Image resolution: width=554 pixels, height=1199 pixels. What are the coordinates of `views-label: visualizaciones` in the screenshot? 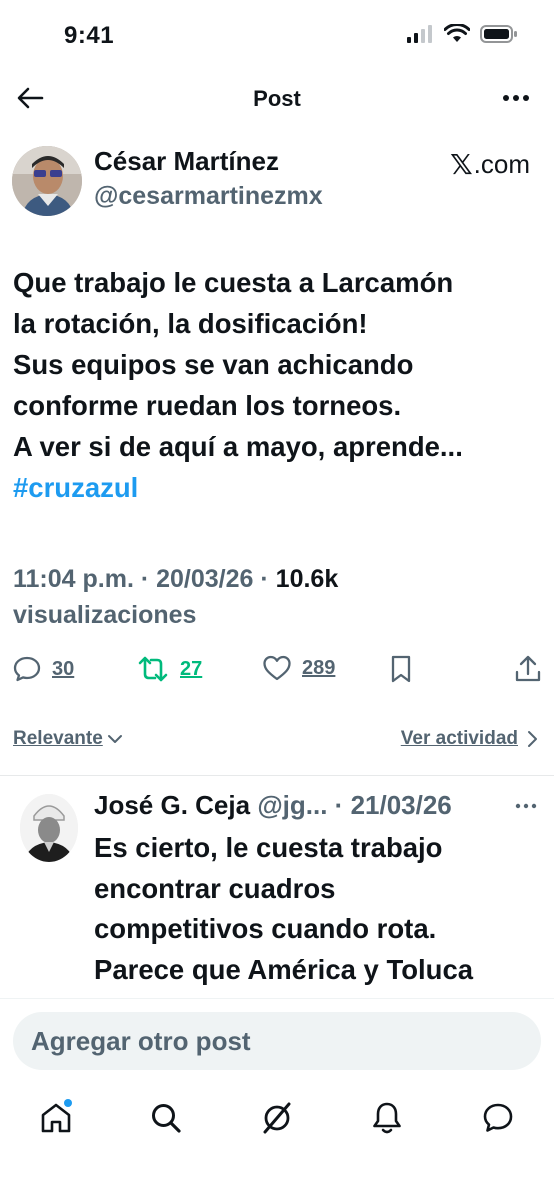 It's located at (104, 615).